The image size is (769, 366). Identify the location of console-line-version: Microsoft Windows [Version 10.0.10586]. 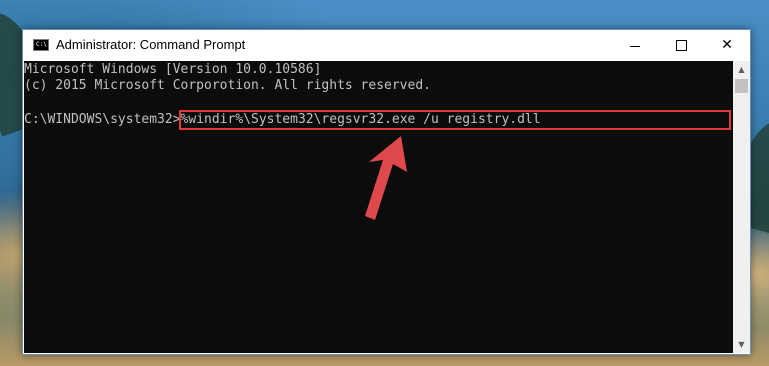
(173, 69).